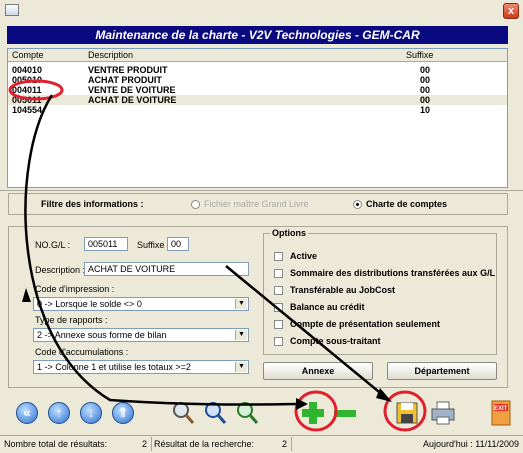 The width and height of the screenshot is (523, 453). What do you see at coordinates (53, 245) in the screenshot?
I see `no-gl-label: NO.G/L :` at bounding box center [53, 245].